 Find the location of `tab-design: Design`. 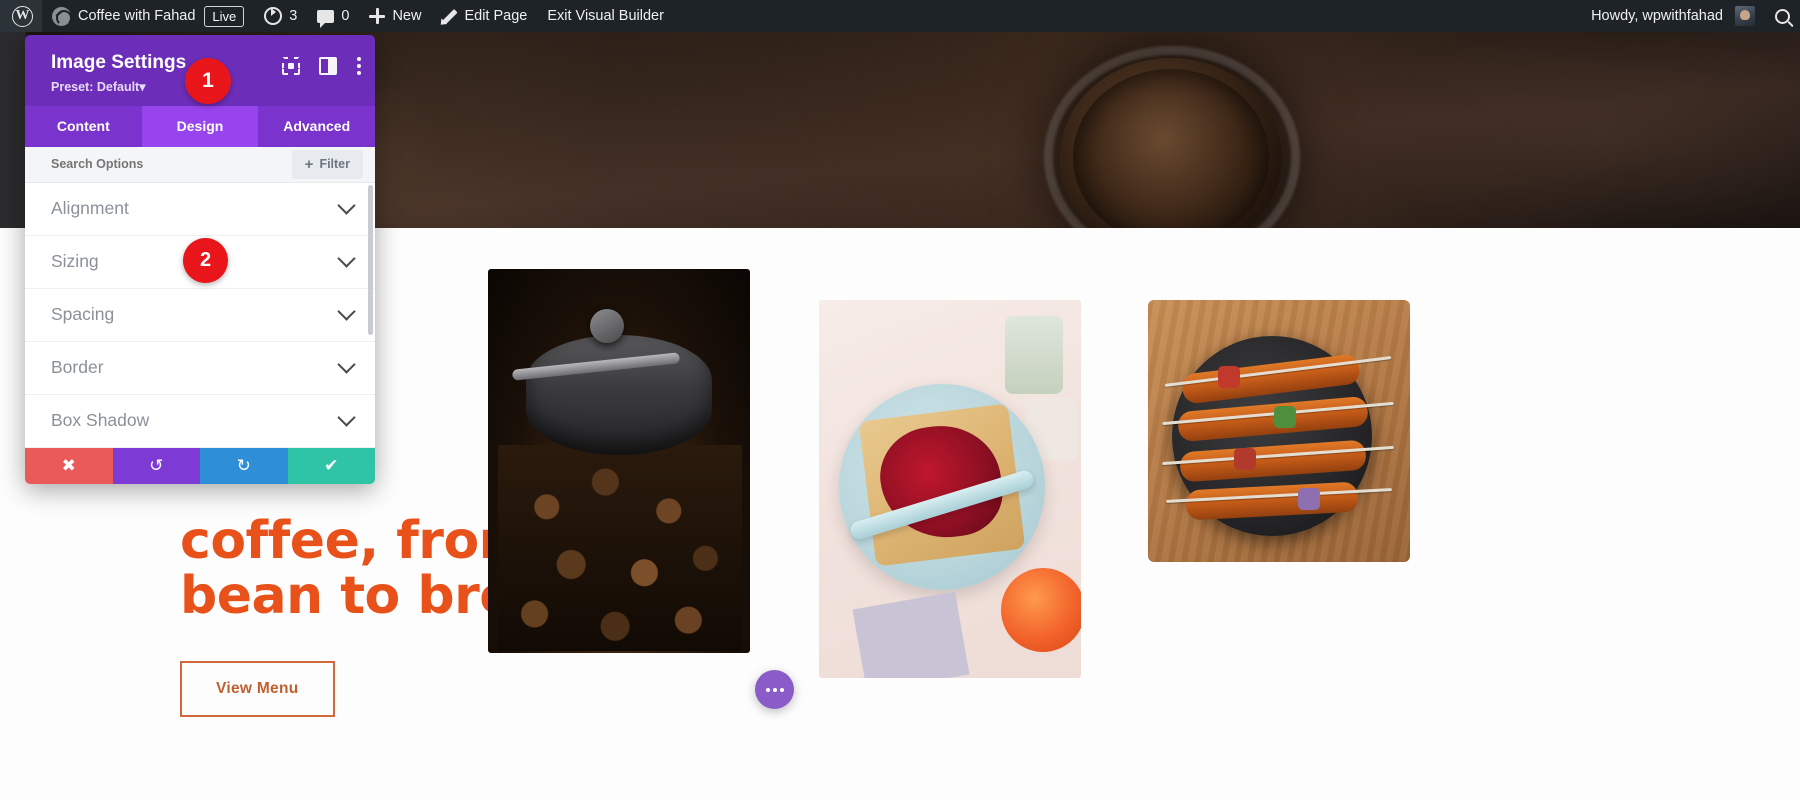

tab-design: Design is located at coordinates (200, 126).